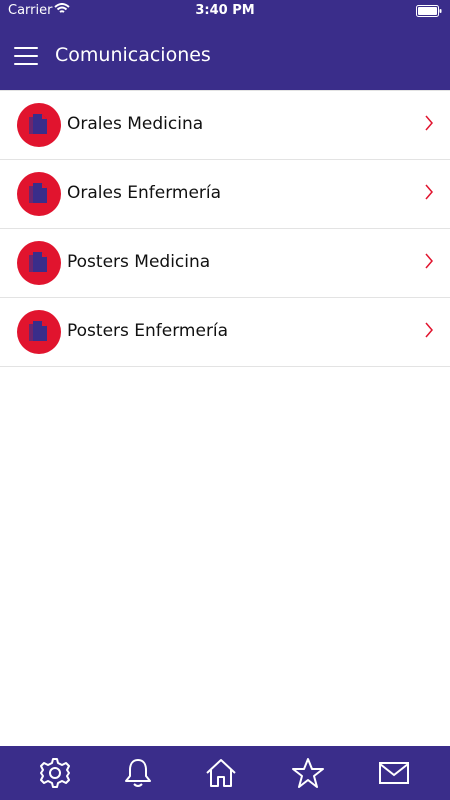 This screenshot has width=450, height=800. I want to click on list-item-posters-medicina: Posters Medicina, so click(225, 263).